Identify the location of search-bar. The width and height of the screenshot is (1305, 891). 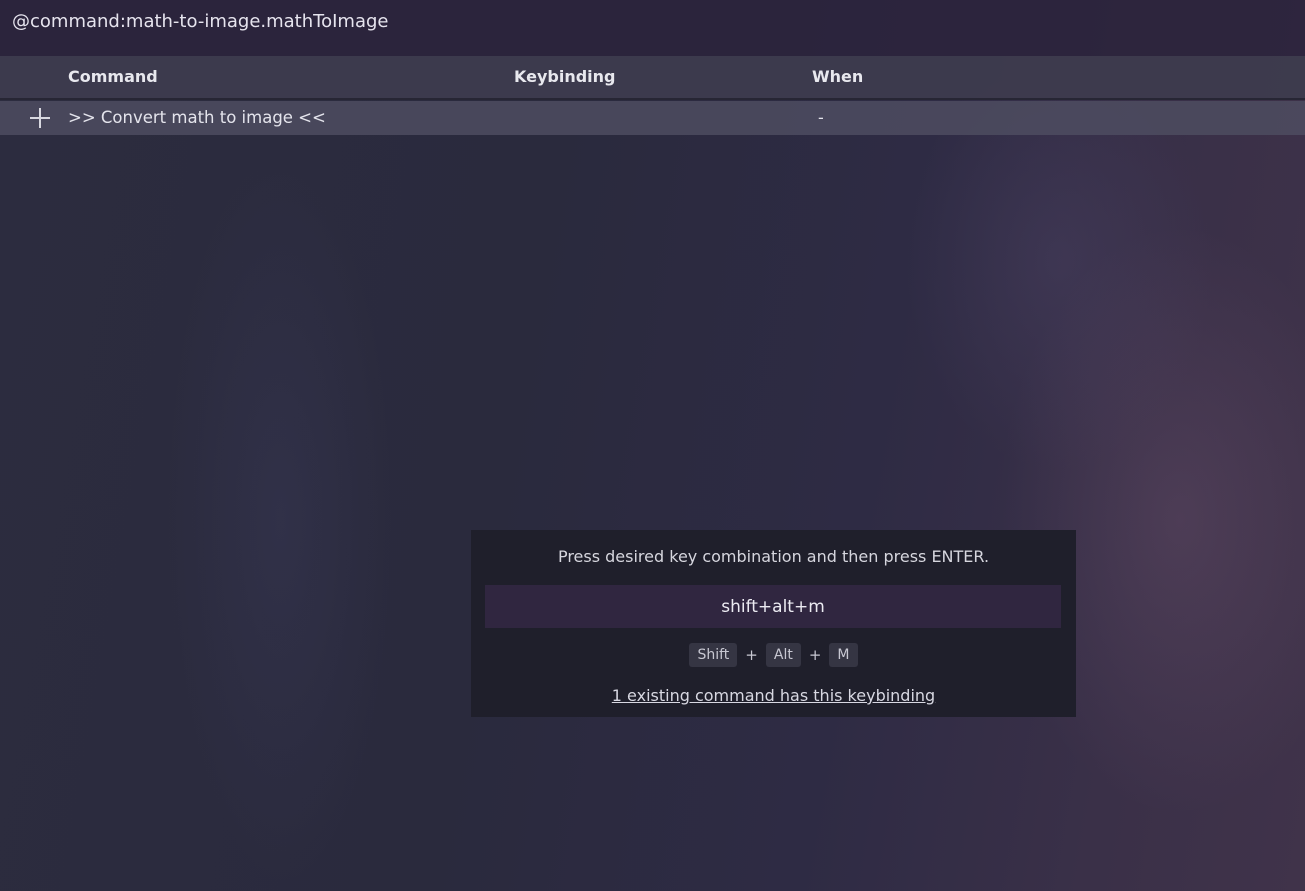
(652, 28).